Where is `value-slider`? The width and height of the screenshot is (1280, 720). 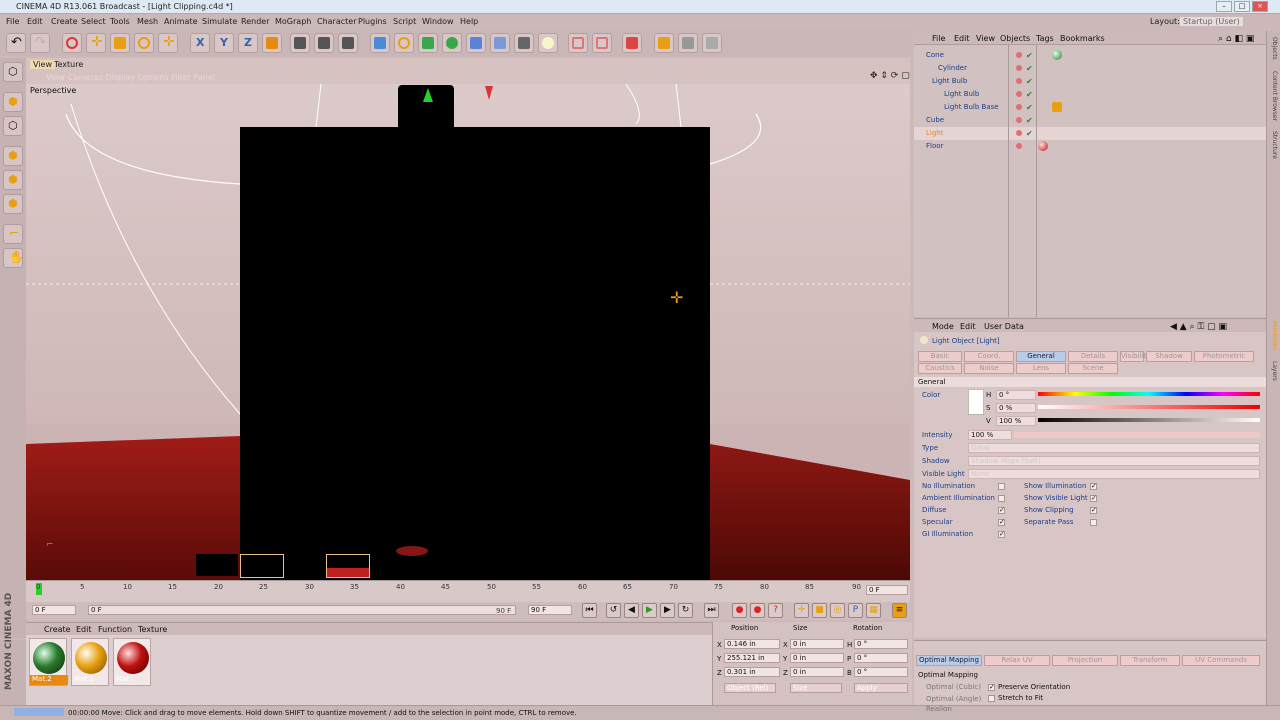
value-slider is located at coordinates (1149, 420).